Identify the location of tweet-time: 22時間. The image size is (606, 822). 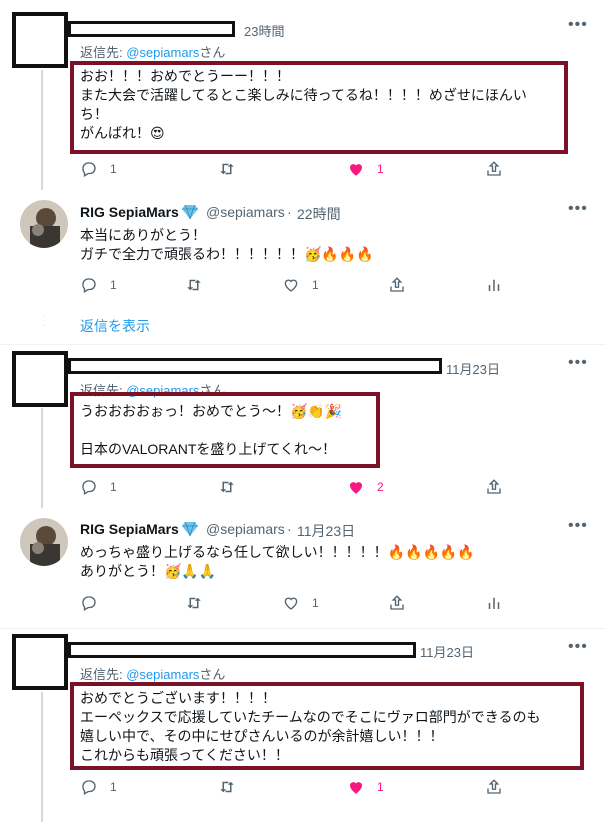
(319, 214).